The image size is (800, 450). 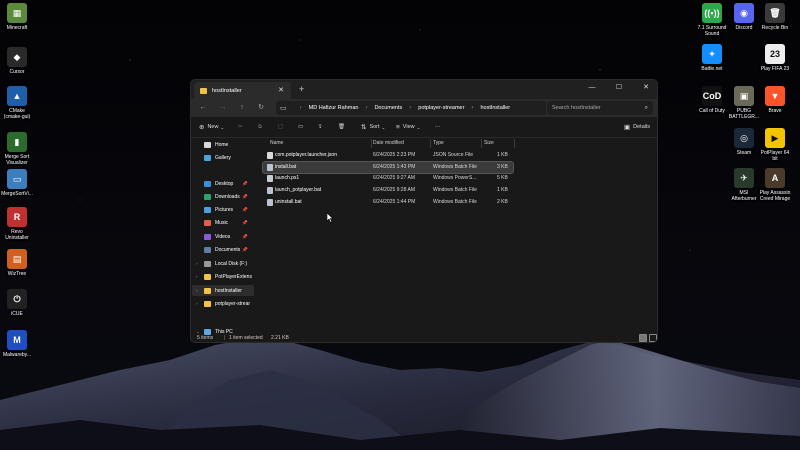 What do you see at coordinates (388, 143) in the screenshot?
I see `column-date-modified: Date modified` at bounding box center [388, 143].